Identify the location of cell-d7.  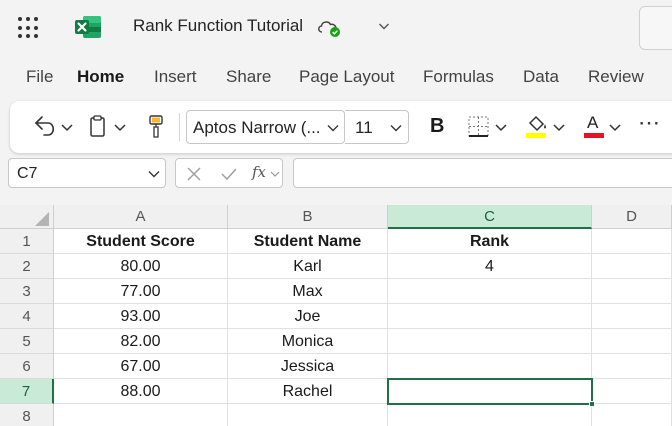
(632, 391).